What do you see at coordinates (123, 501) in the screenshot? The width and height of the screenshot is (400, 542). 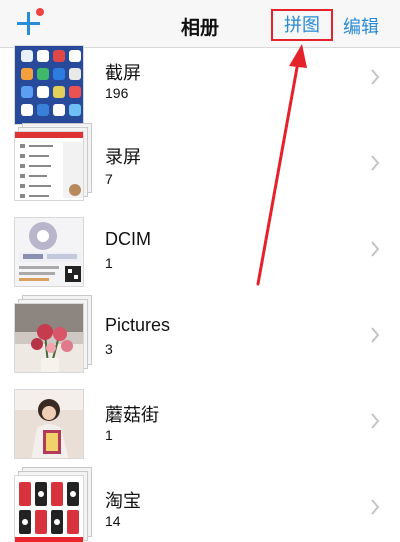 I see `album-name: 淘宝` at bounding box center [123, 501].